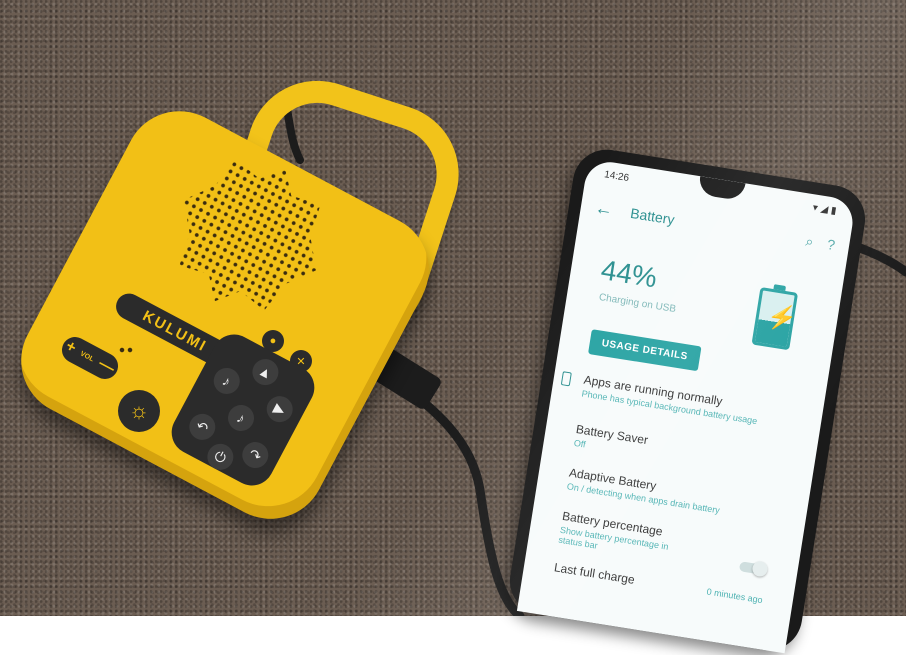 The image size is (906, 655). What do you see at coordinates (831, 244) in the screenshot?
I see `help-icon: ?` at bounding box center [831, 244].